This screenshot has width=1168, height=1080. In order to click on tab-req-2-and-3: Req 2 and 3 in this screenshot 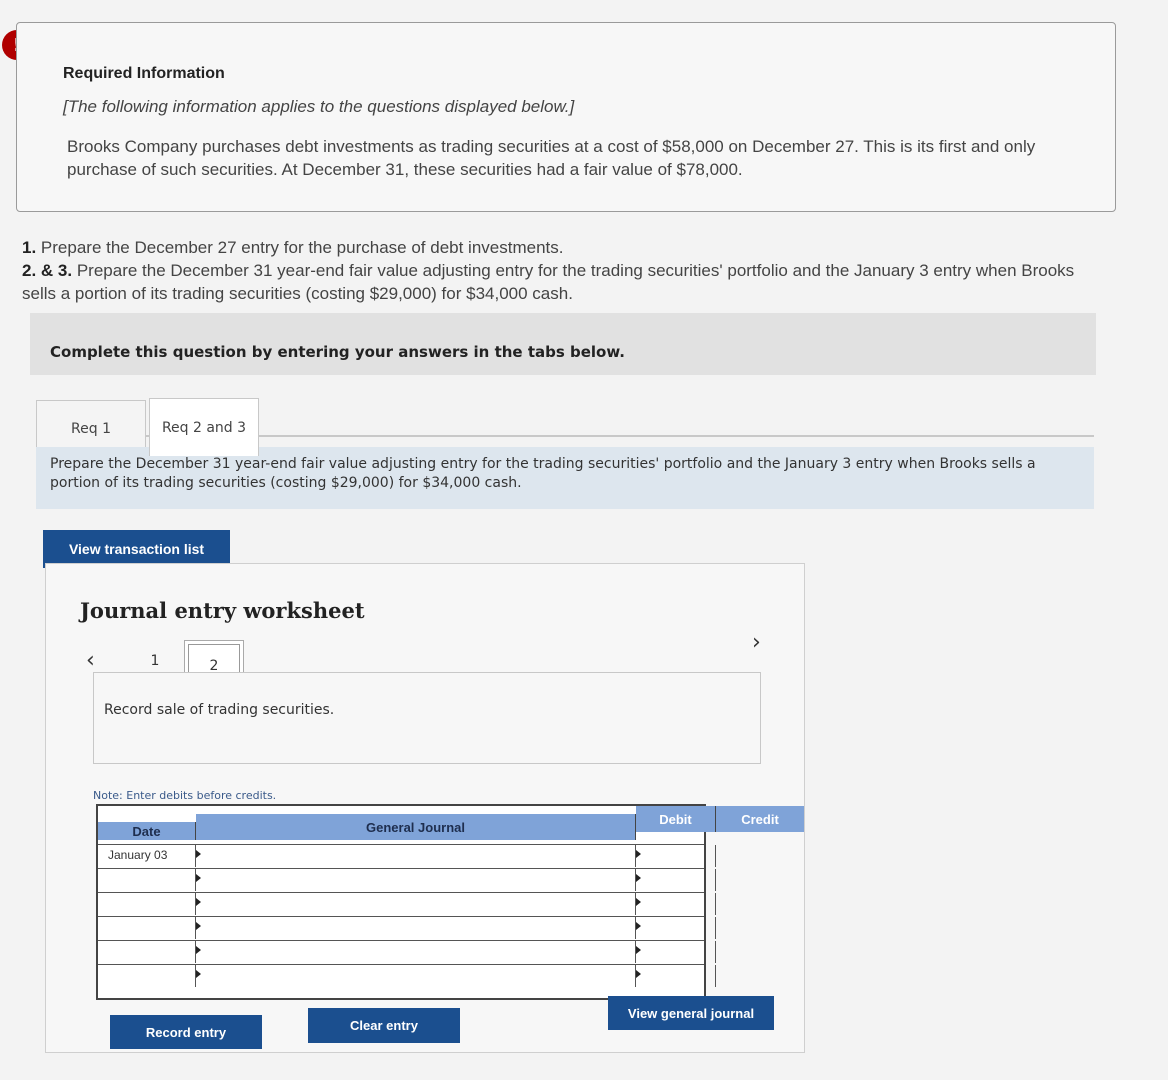, I will do `click(204, 427)`.